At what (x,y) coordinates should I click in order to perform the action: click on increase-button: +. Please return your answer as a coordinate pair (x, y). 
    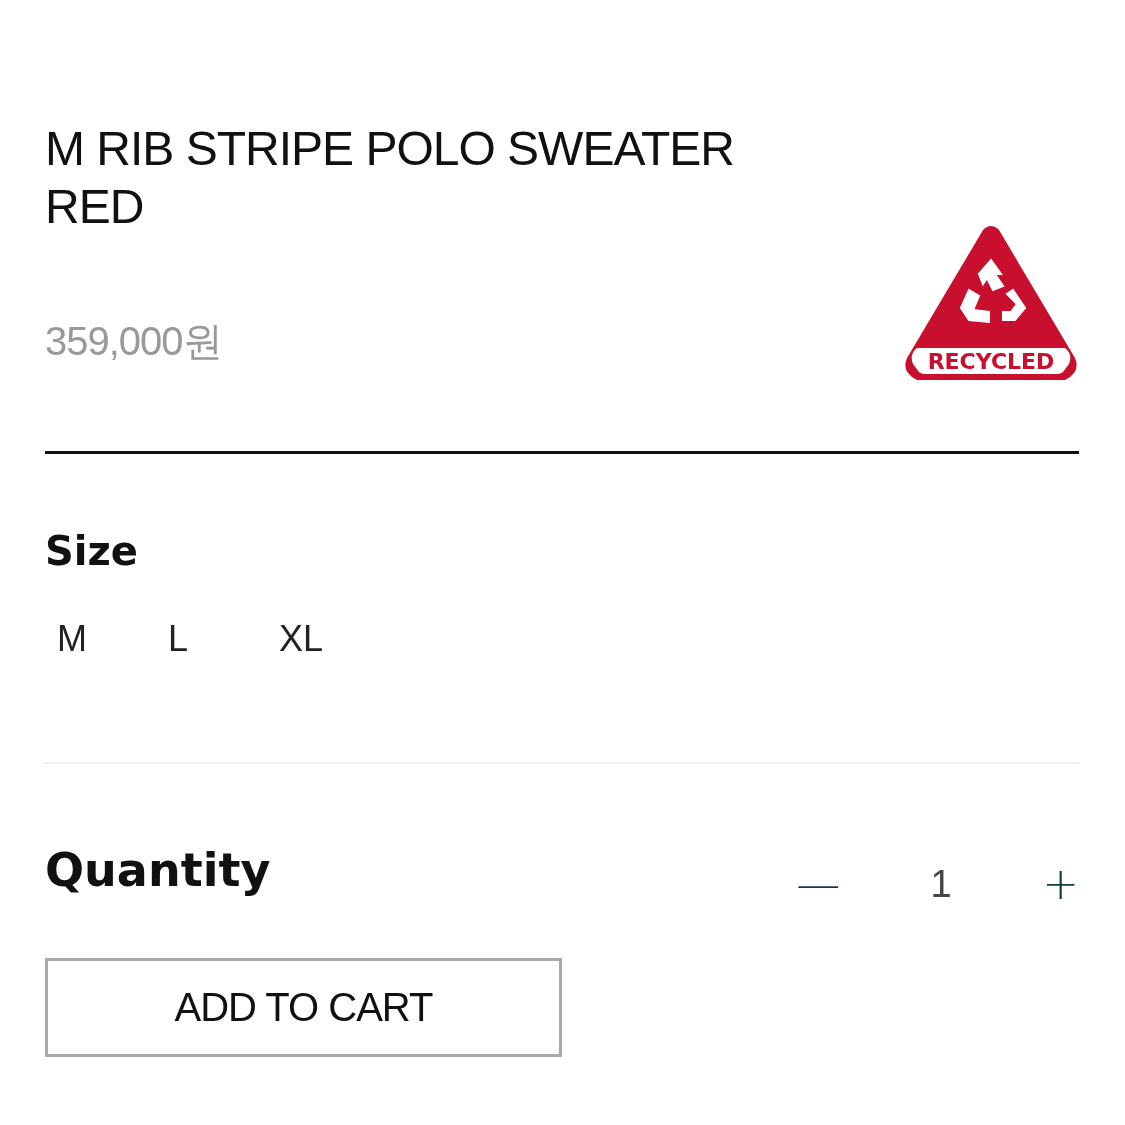
    Looking at the image, I should click on (1060, 884).